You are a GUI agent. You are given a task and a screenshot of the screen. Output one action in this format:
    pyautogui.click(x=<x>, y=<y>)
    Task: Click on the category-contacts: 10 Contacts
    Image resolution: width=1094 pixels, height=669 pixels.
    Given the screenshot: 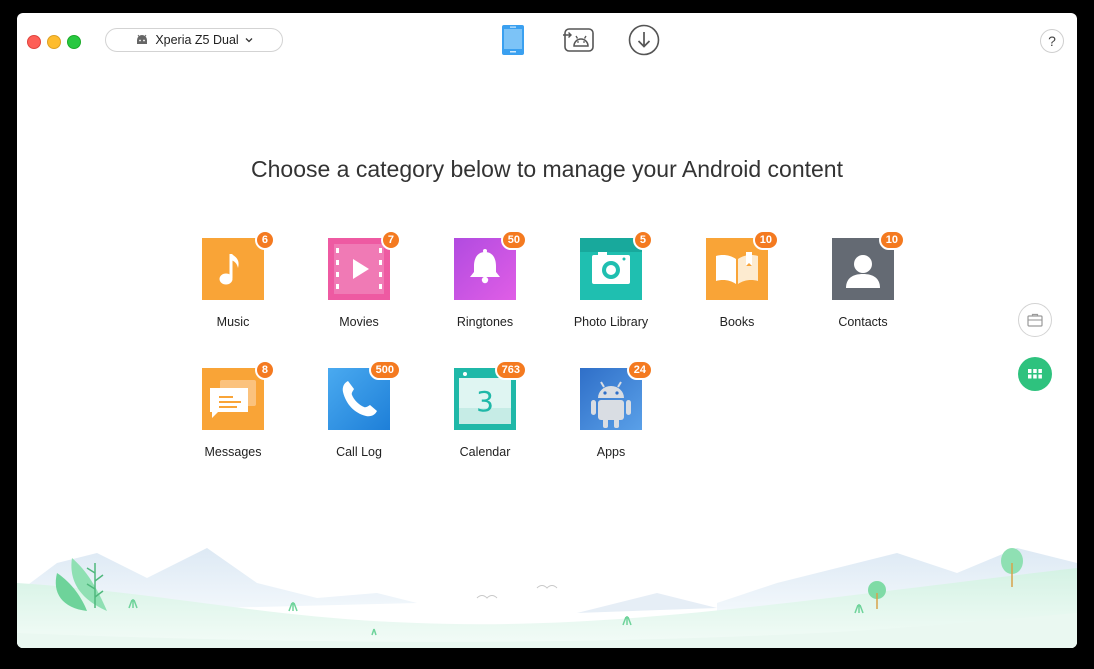 What is the action you would take?
    pyautogui.click(x=863, y=279)
    